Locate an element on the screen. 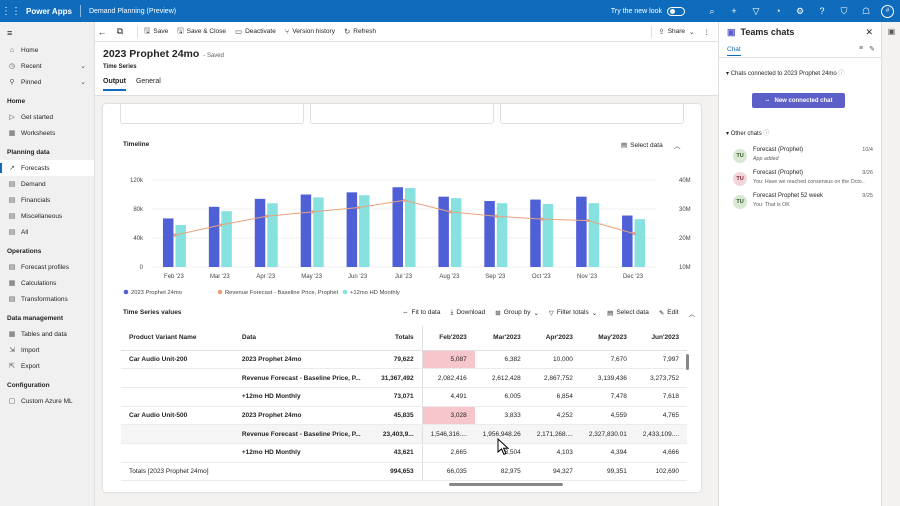 The width and height of the screenshot is (900, 506). column-header: Mar'2023 is located at coordinates (501, 338).